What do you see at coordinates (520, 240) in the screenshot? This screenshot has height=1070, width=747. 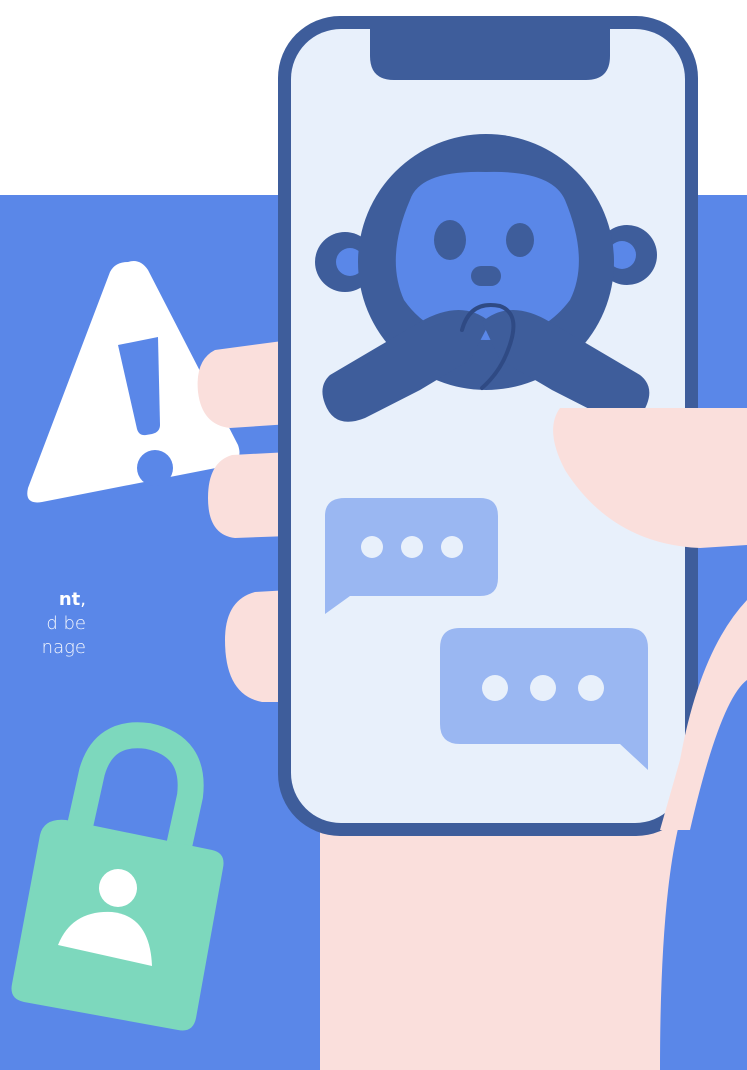 I see `monkey-right-eye` at bounding box center [520, 240].